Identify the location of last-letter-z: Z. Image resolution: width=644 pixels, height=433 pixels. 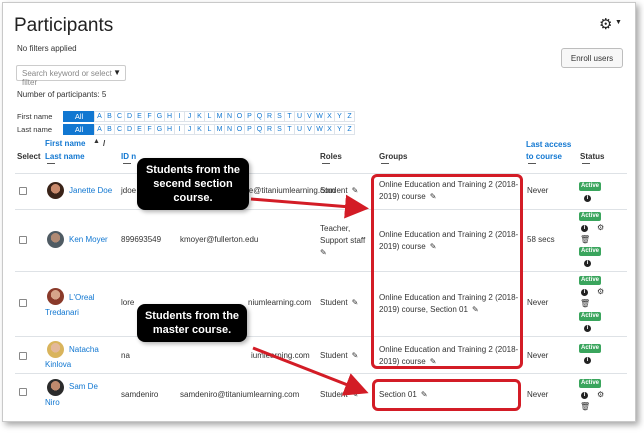
(349, 129).